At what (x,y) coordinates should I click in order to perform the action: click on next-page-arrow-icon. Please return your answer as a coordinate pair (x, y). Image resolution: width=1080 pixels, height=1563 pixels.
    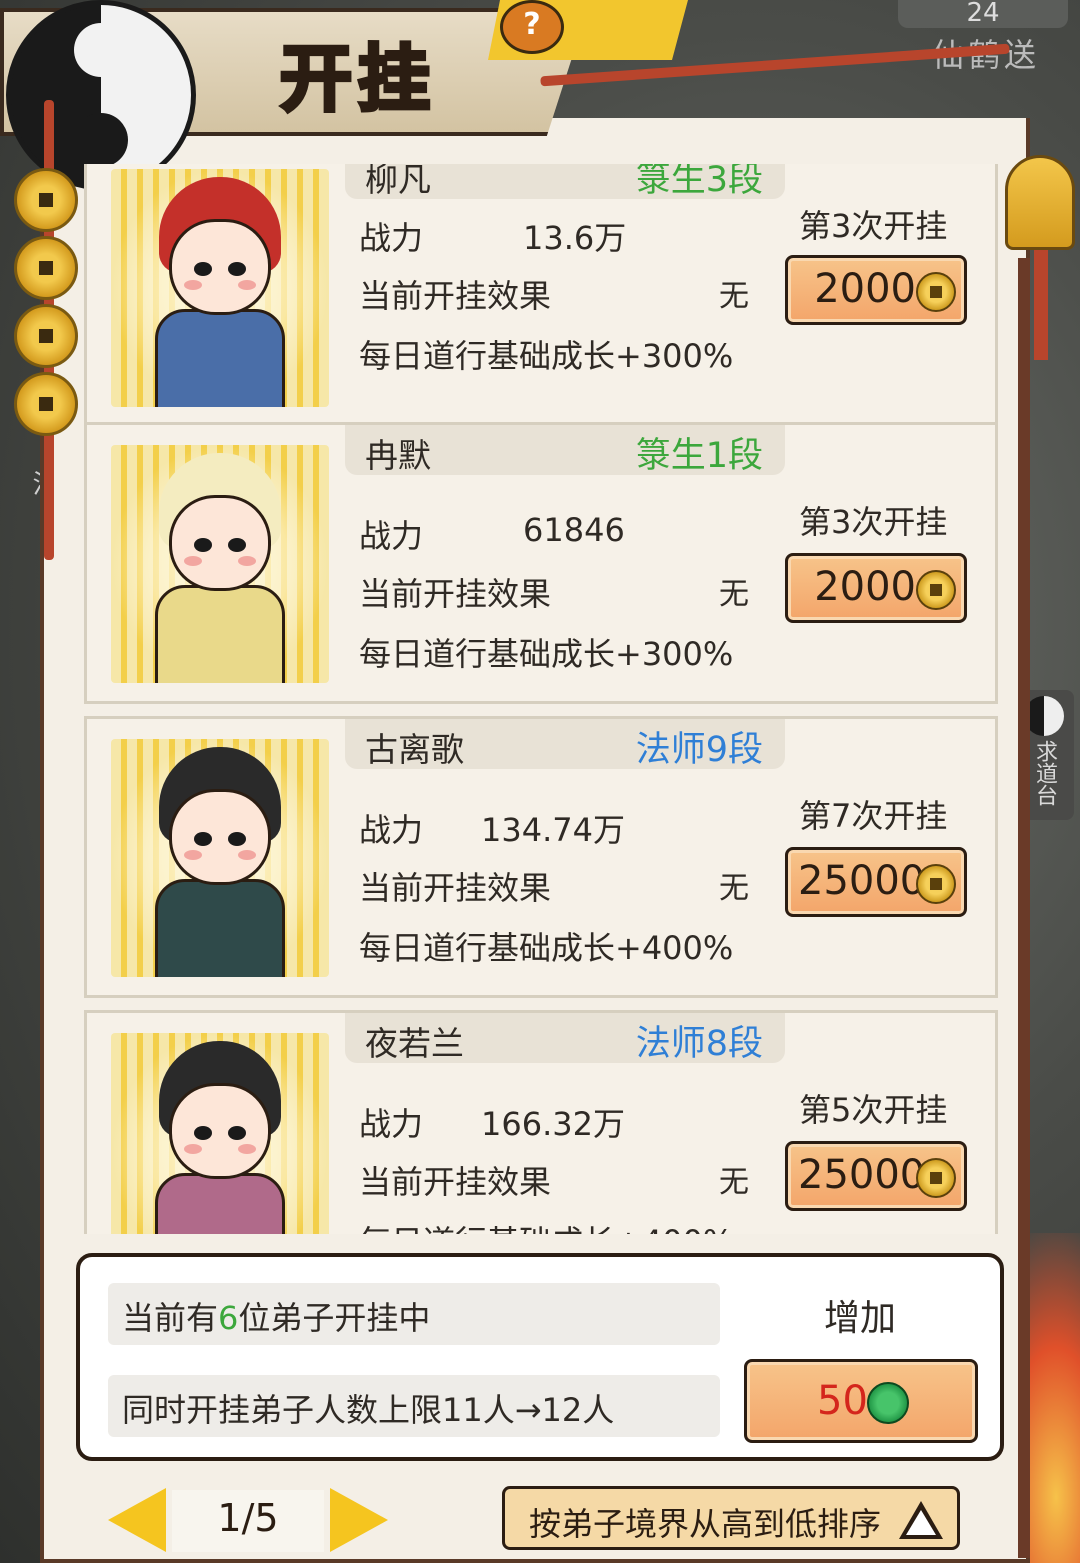
    Looking at the image, I should click on (359, 1520).